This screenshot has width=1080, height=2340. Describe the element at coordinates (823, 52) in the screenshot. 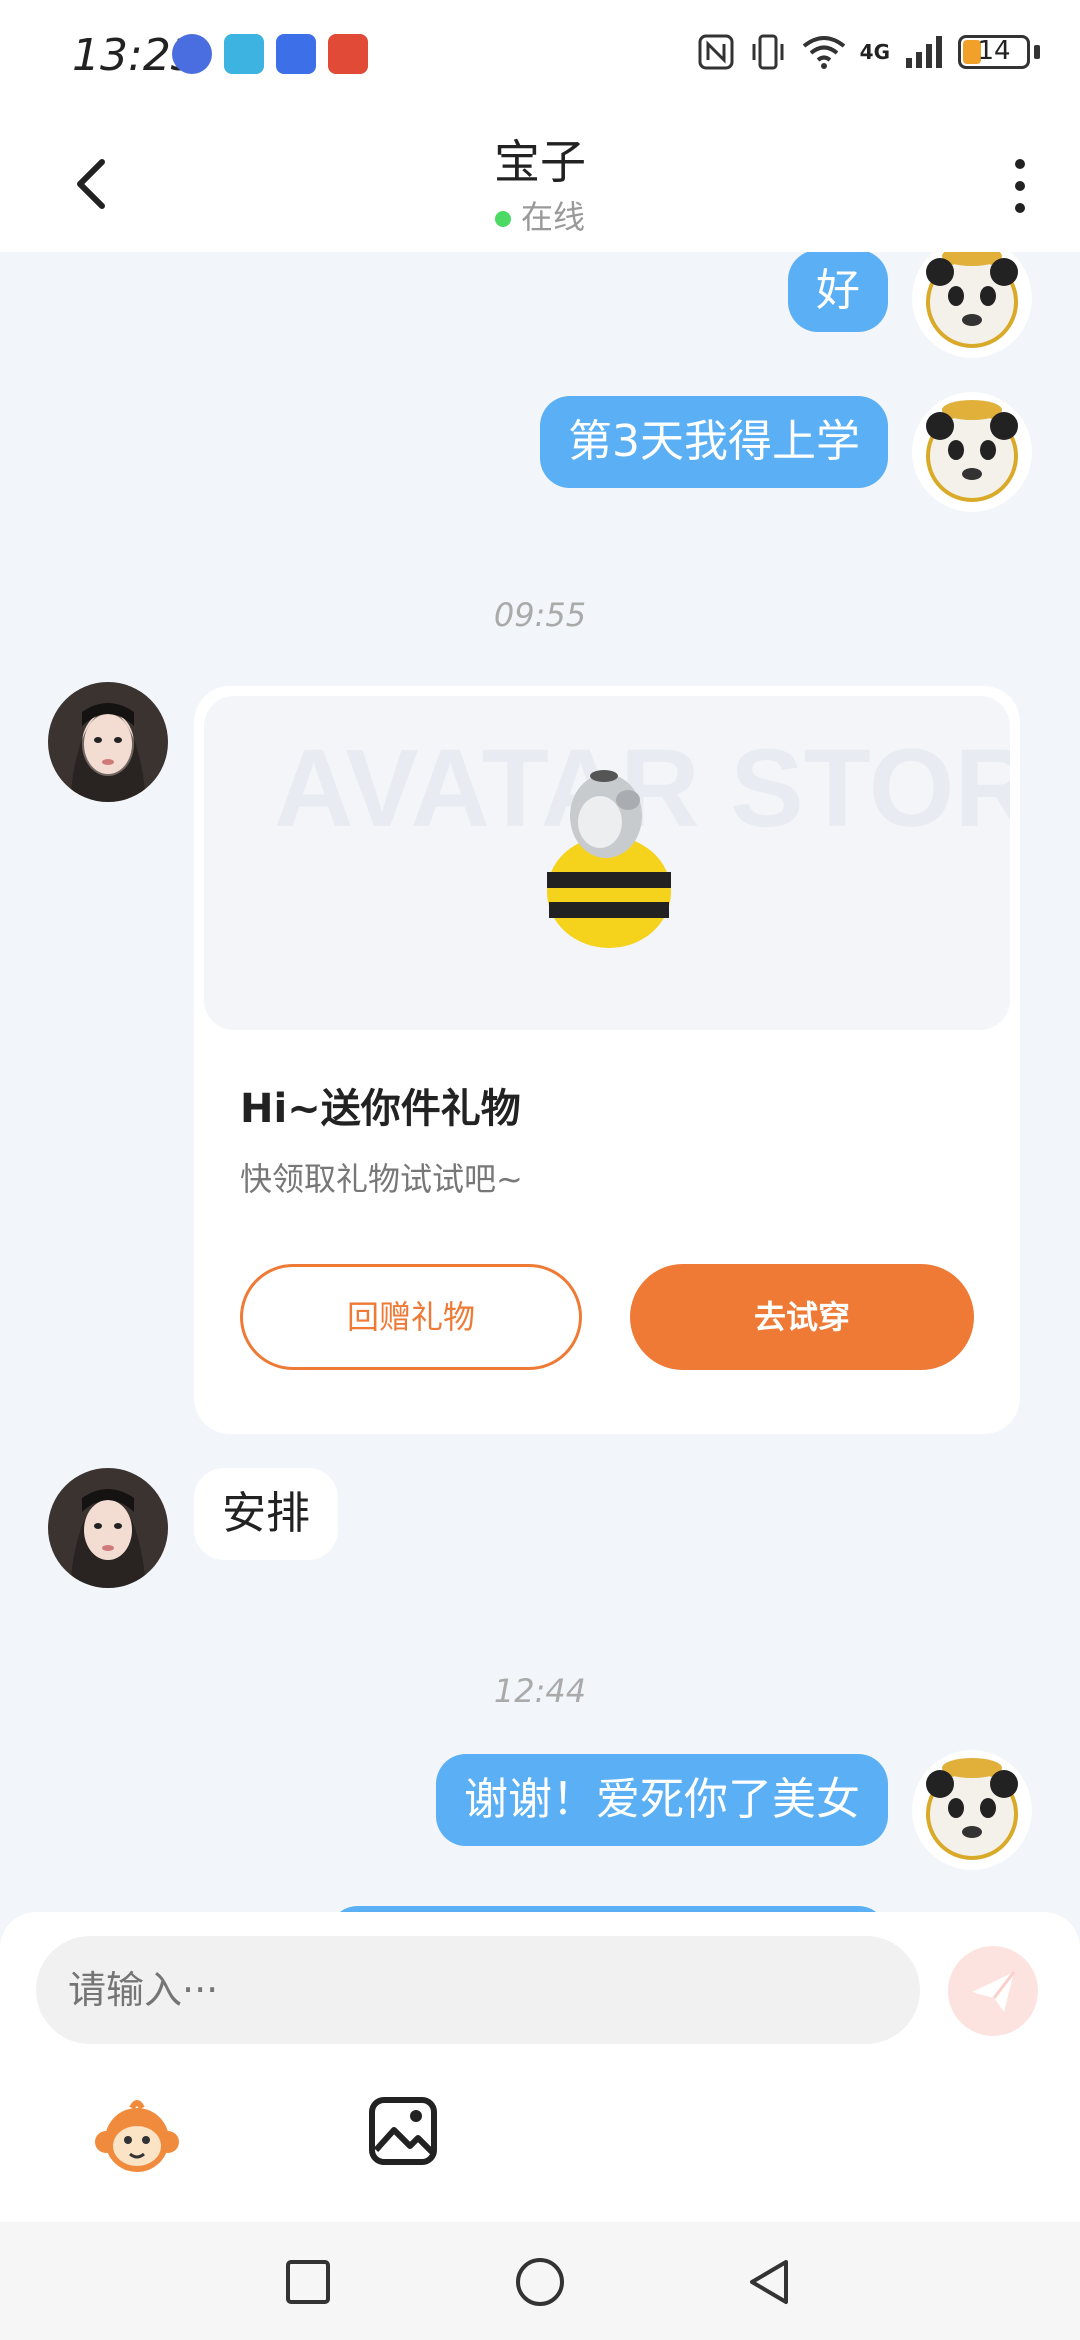

I see `wifi-icon` at that location.